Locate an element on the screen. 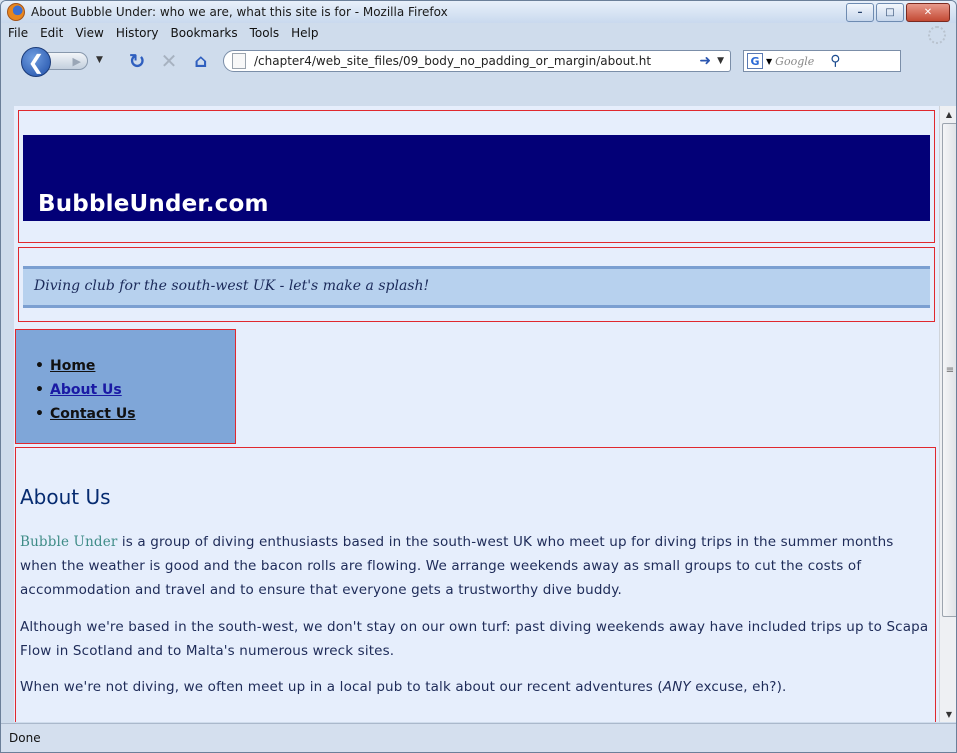  close-button: ✕ is located at coordinates (928, 12).